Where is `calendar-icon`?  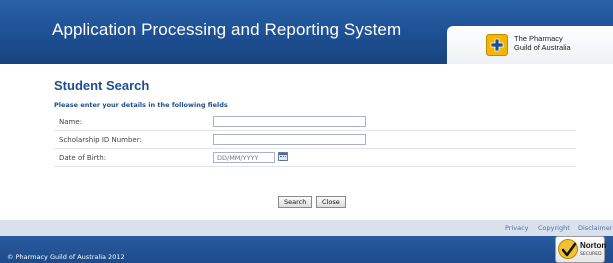
calendar-icon is located at coordinates (283, 156).